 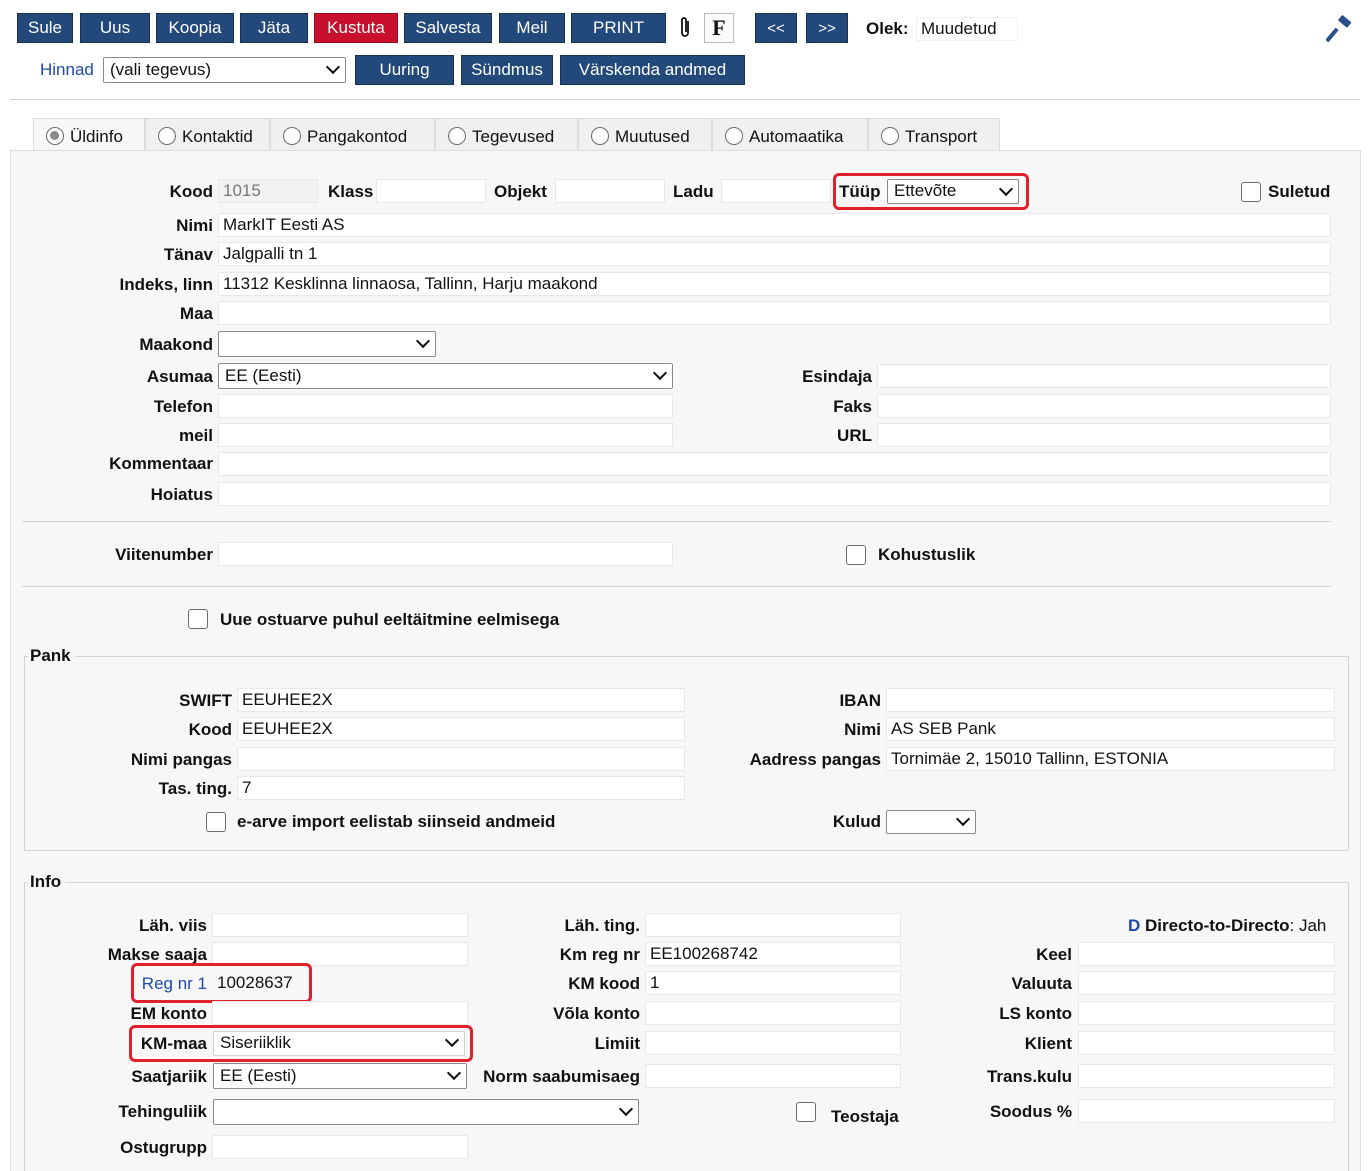 I want to click on saatjariik-label: Saatjariik, so click(x=169, y=1076).